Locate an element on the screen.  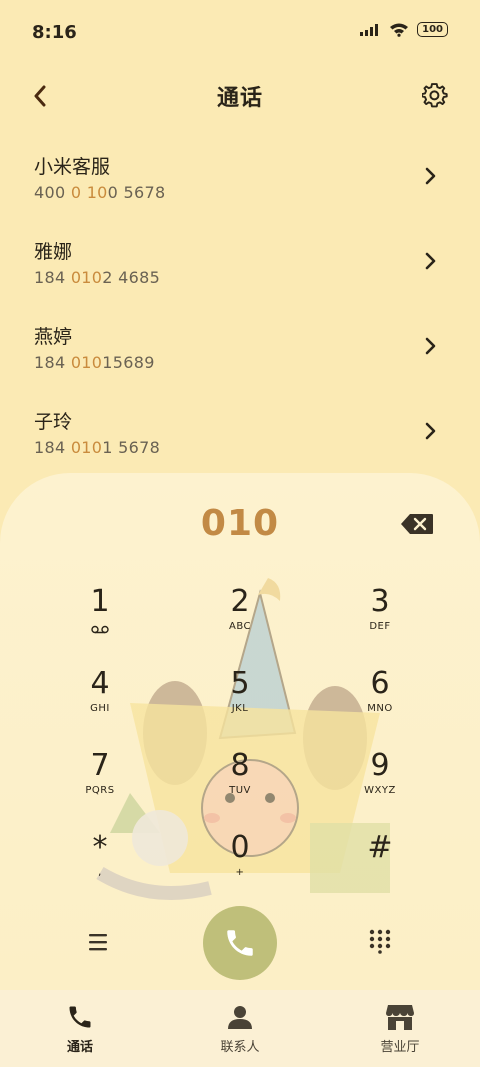
battery-level: 100 is located at coordinates (432, 29).